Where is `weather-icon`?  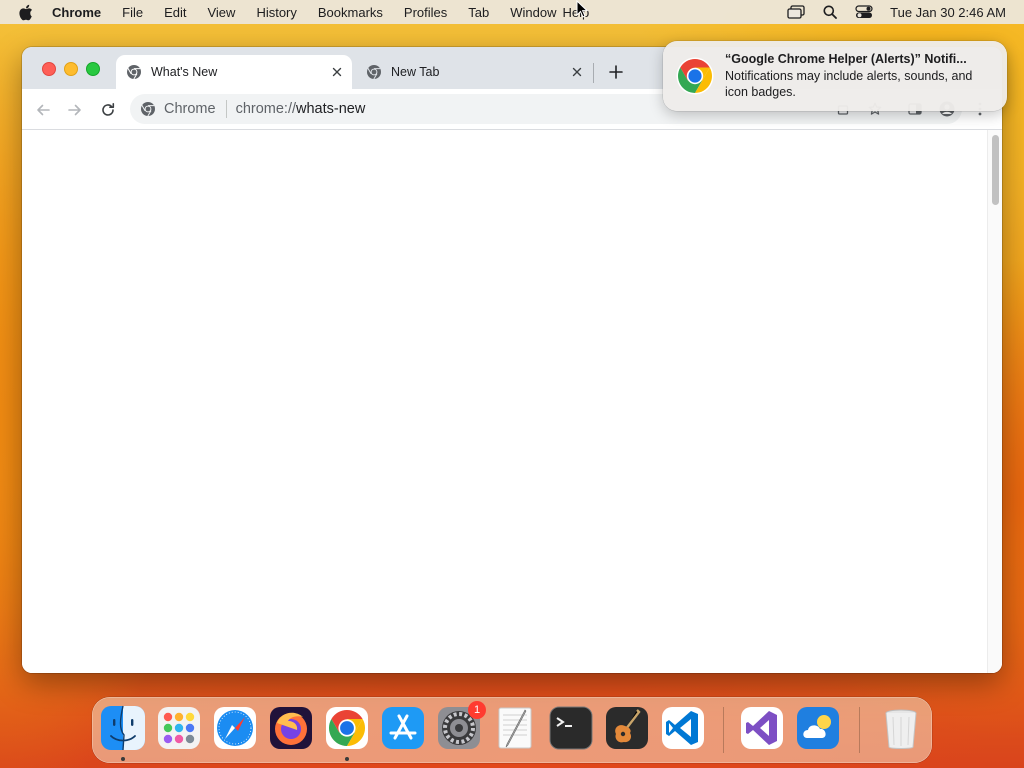
weather-icon is located at coordinates (818, 728).